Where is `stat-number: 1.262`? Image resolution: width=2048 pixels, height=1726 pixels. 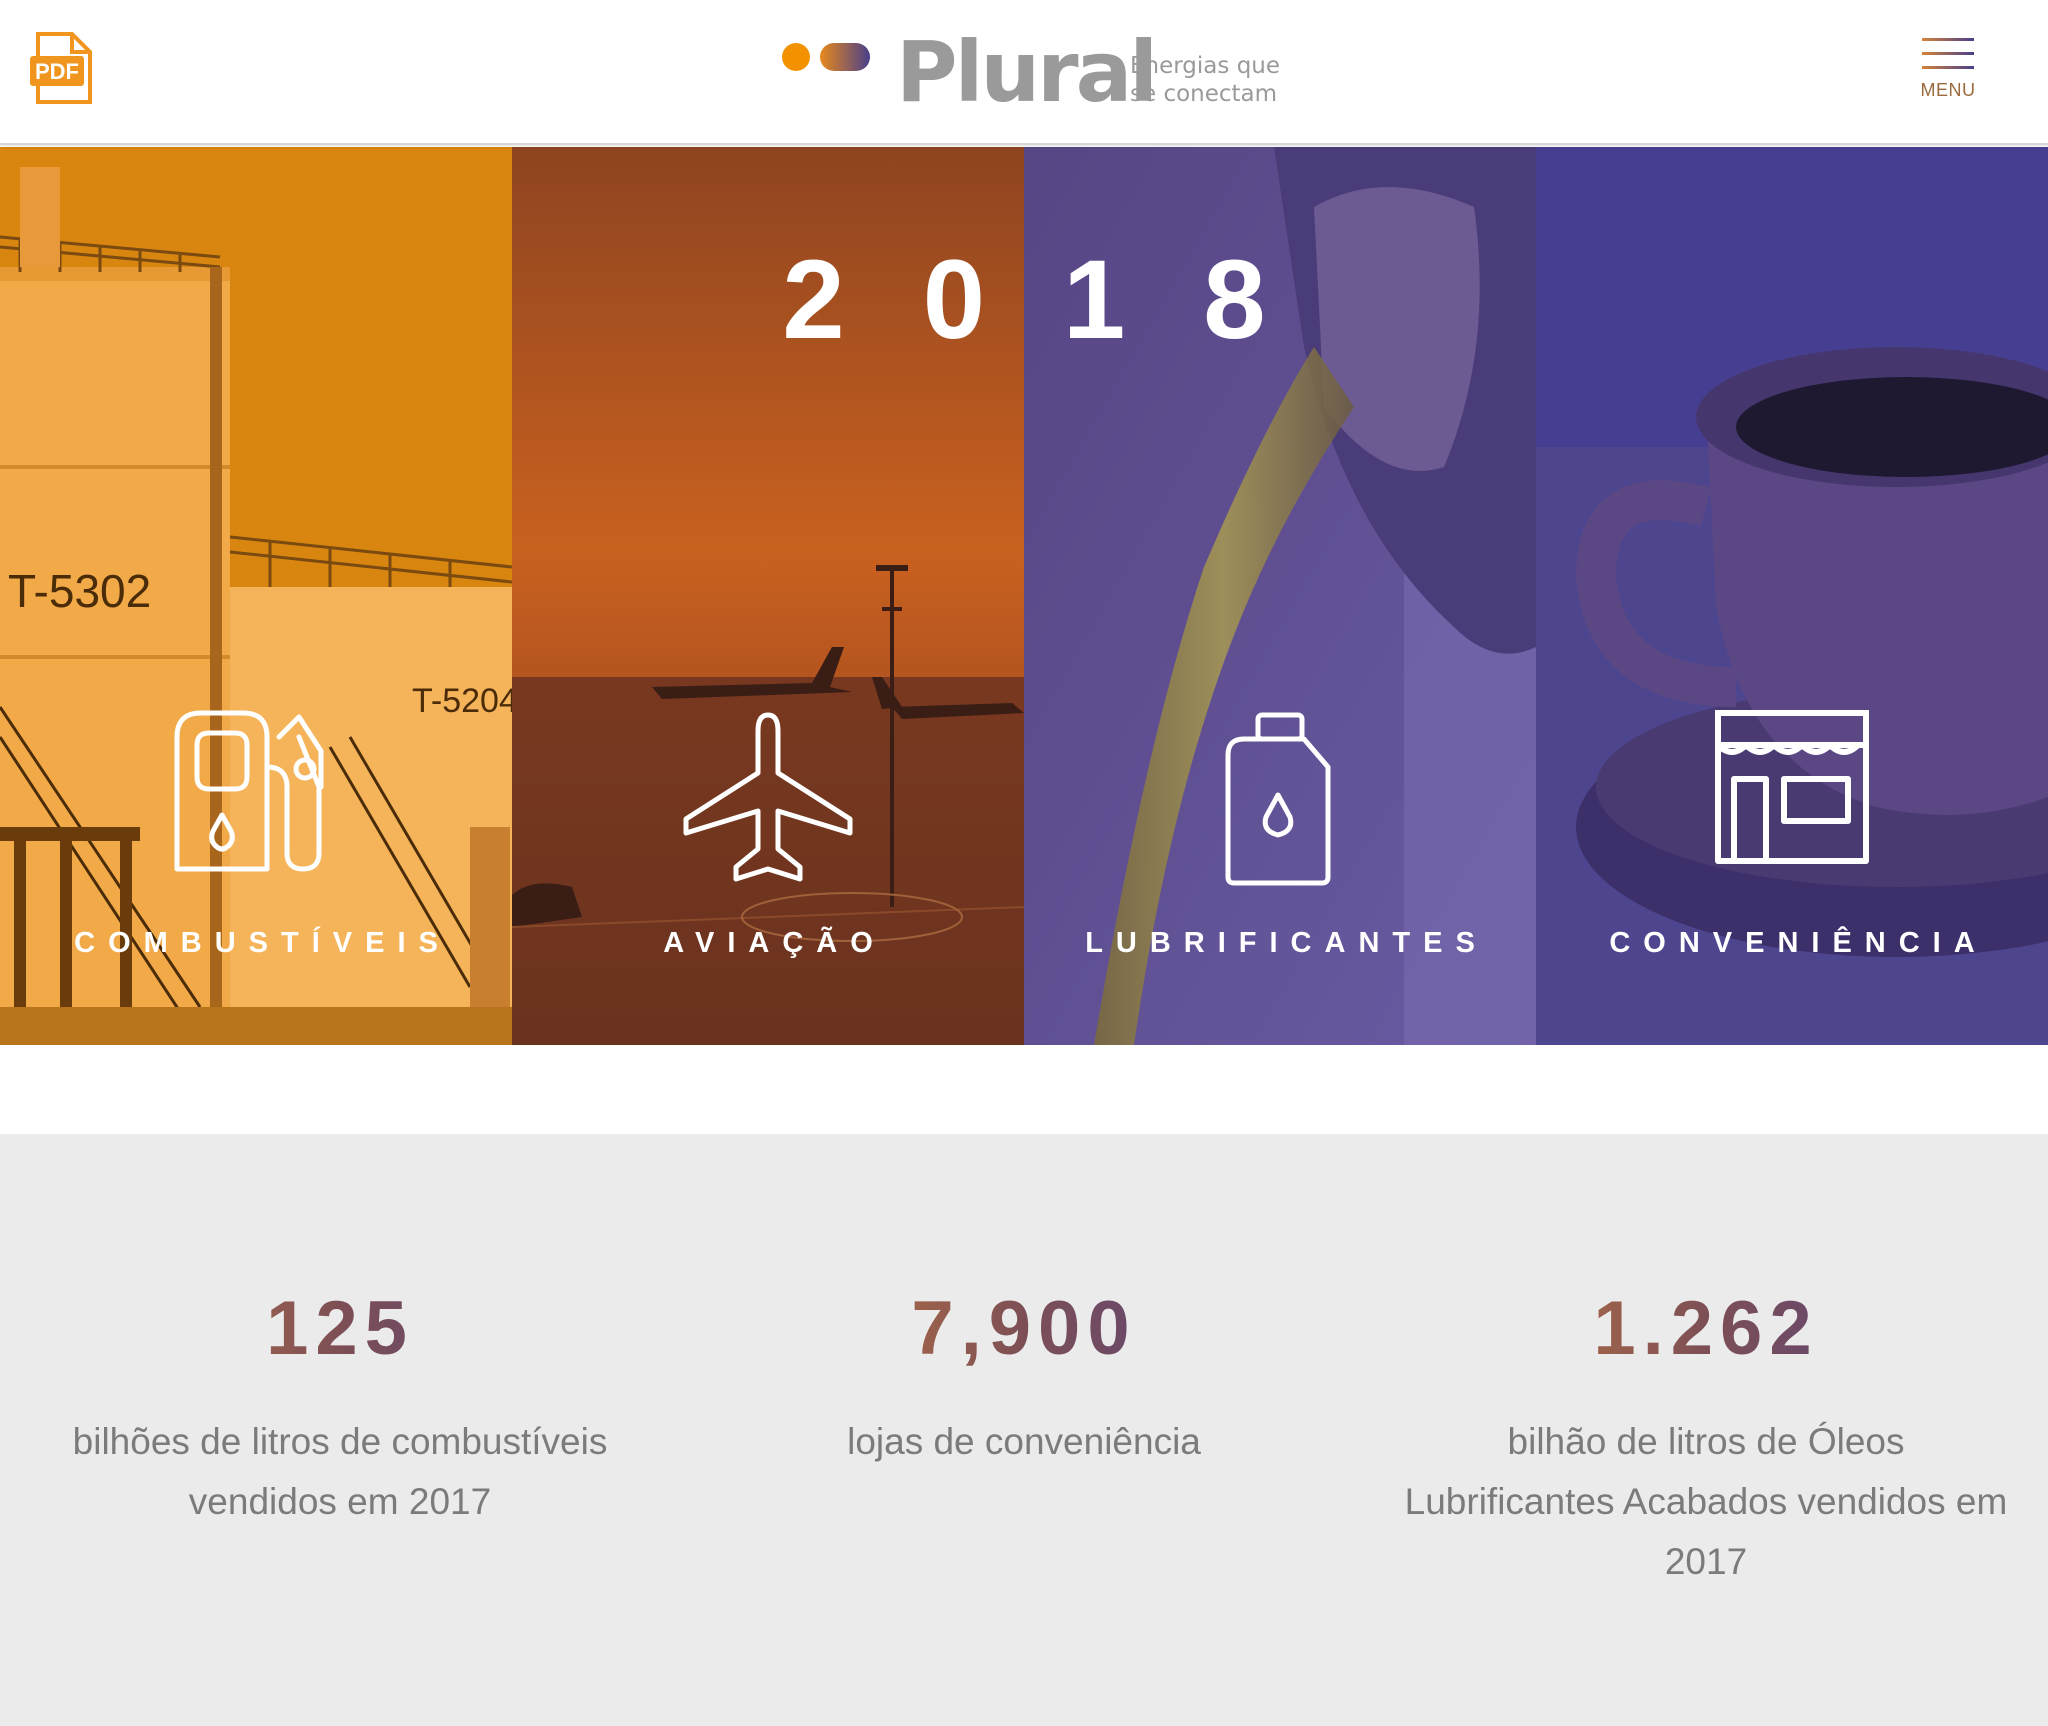 stat-number: 1.262 is located at coordinates (1706, 1329).